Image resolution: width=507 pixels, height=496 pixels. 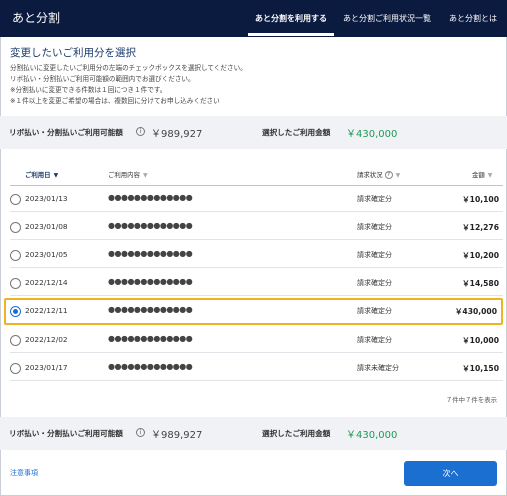 What do you see at coordinates (473, 18) in the screenshot?
I see `tab-about: あと分割とは` at bounding box center [473, 18].